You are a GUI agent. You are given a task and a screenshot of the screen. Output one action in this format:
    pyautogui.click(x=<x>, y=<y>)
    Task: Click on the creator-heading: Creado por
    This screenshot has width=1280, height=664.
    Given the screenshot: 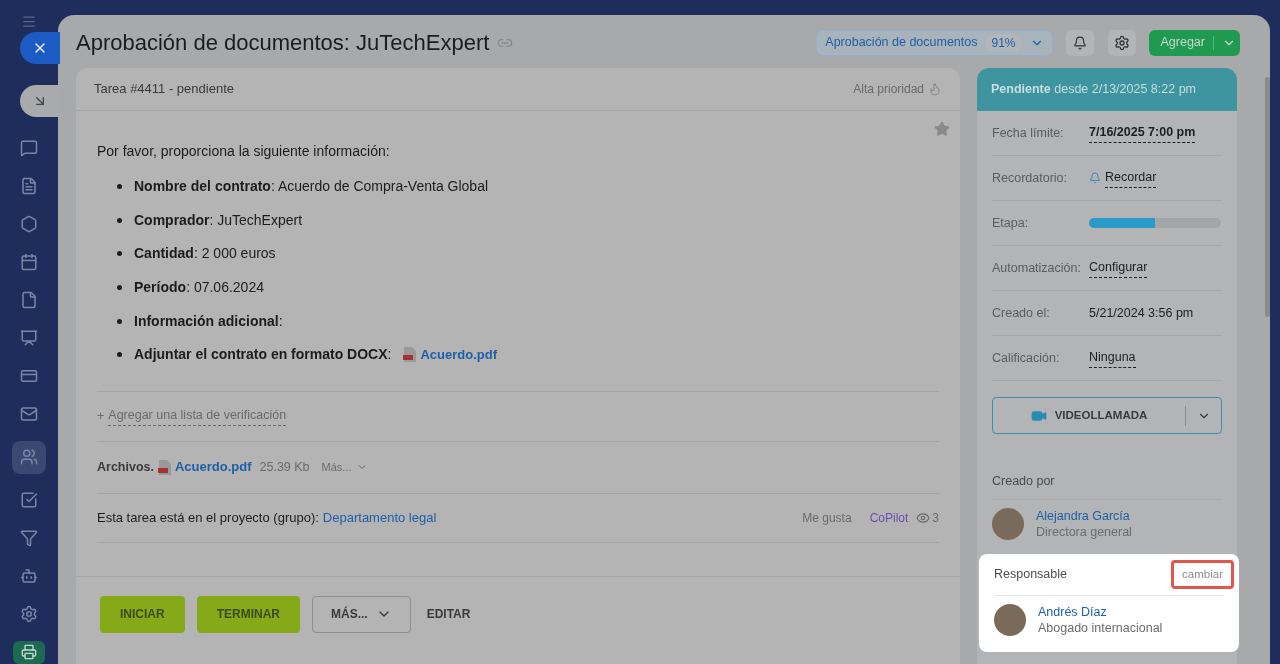 What is the action you would take?
    pyautogui.click(x=1107, y=486)
    